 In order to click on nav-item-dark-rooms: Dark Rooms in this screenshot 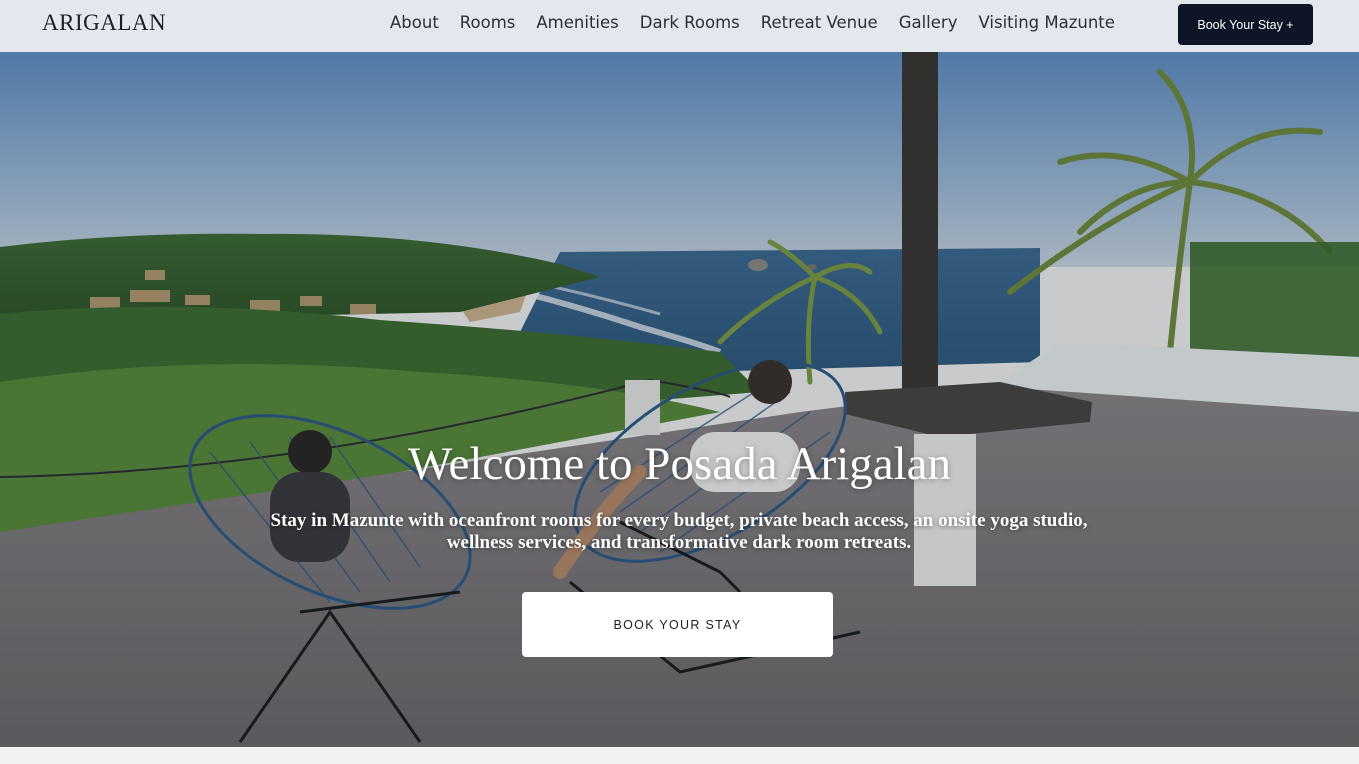, I will do `click(690, 22)`.